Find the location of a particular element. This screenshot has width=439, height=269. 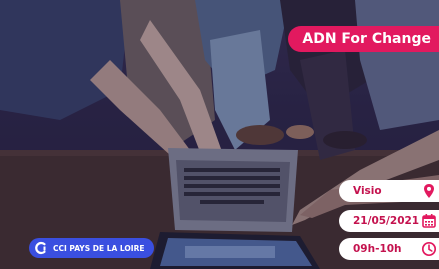

location-pin-icon is located at coordinates (429, 191).